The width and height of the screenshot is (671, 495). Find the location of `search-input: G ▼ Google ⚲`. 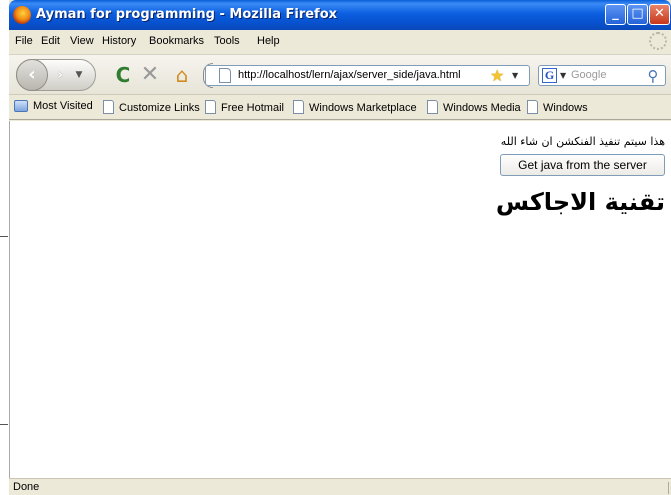

search-input: G ▼ Google ⚲ is located at coordinates (602, 75).